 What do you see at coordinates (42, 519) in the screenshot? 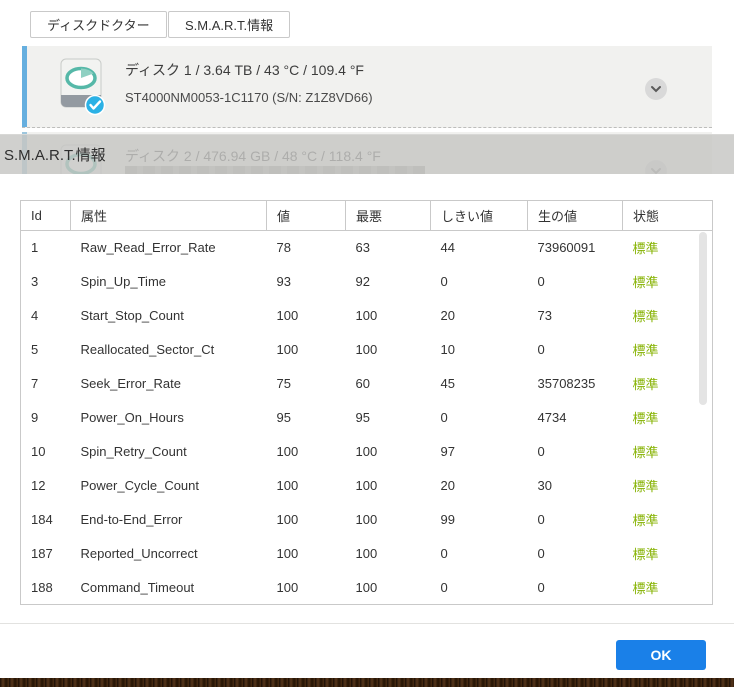
I see `table-cell: 184` at bounding box center [42, 519].